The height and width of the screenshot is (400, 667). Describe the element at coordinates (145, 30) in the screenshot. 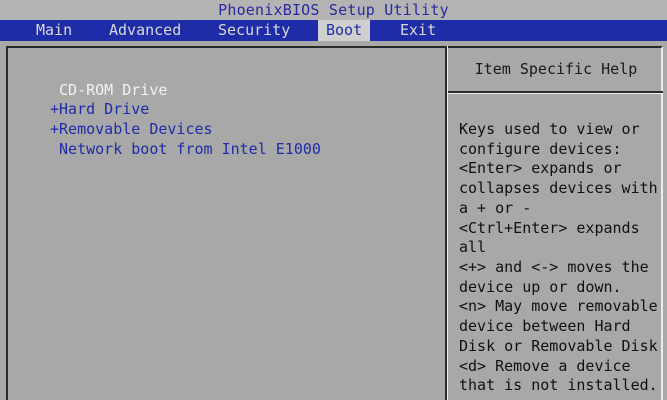

I see `menu-advanced: Advanced` at that location.